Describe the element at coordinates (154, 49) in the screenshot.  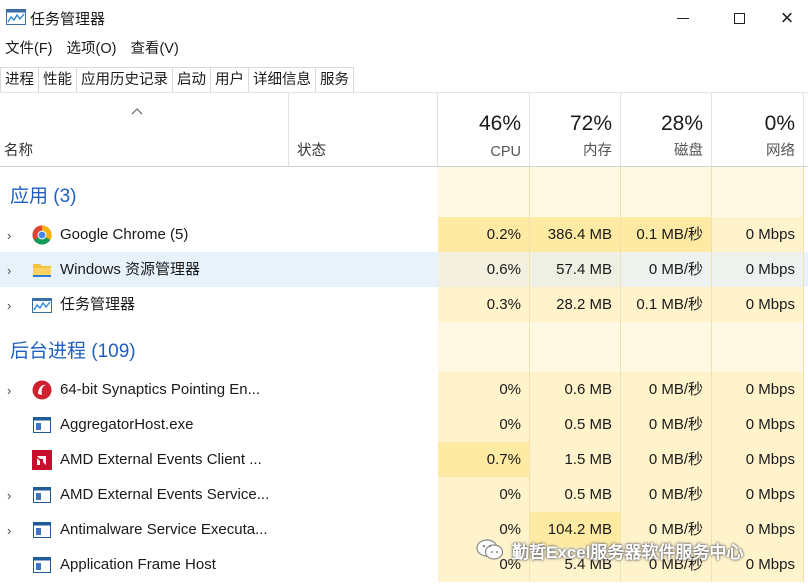
I see `menu-view: 查看(V)` at that location.